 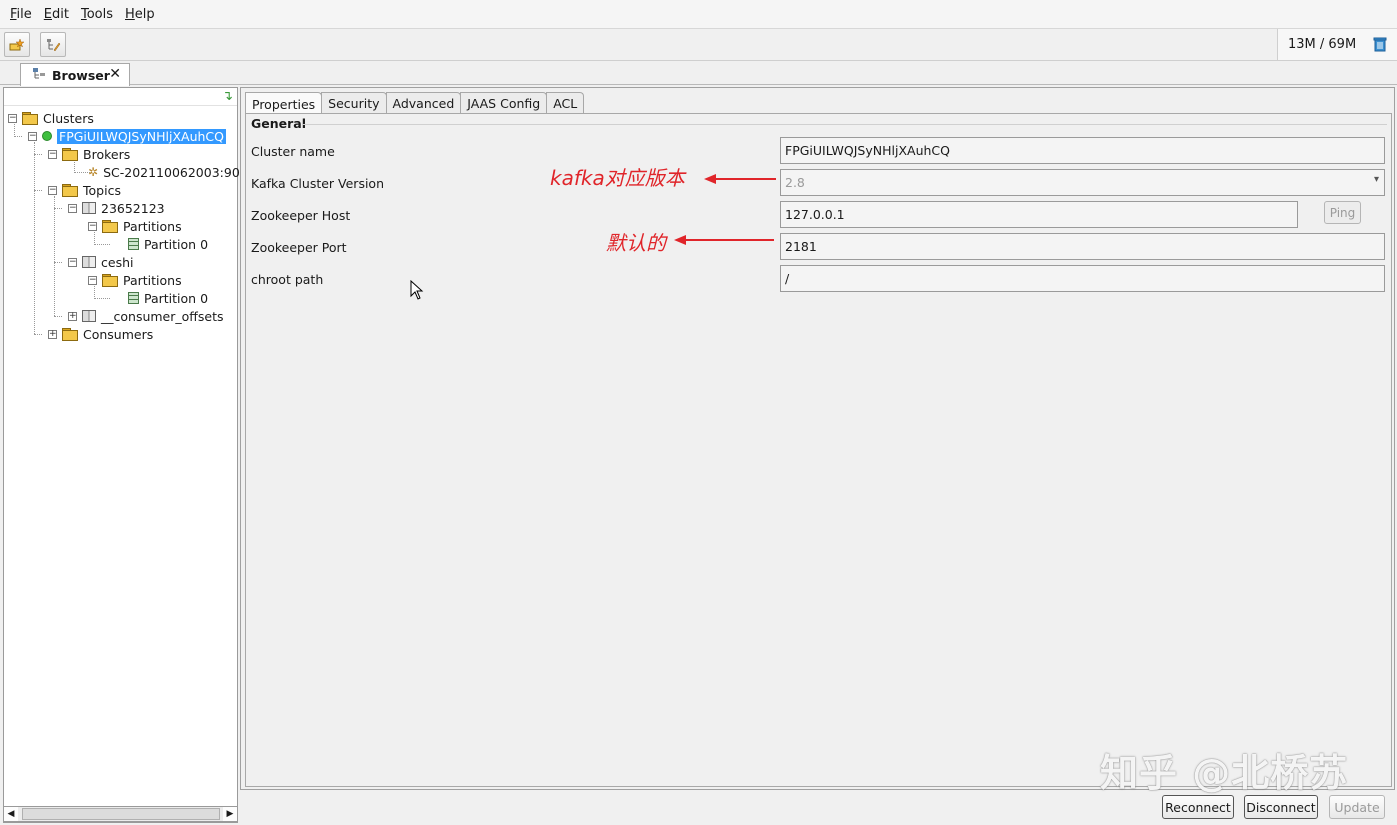 I want to click on tree-node-topic: − 23652123, so click(x=116, y=208).